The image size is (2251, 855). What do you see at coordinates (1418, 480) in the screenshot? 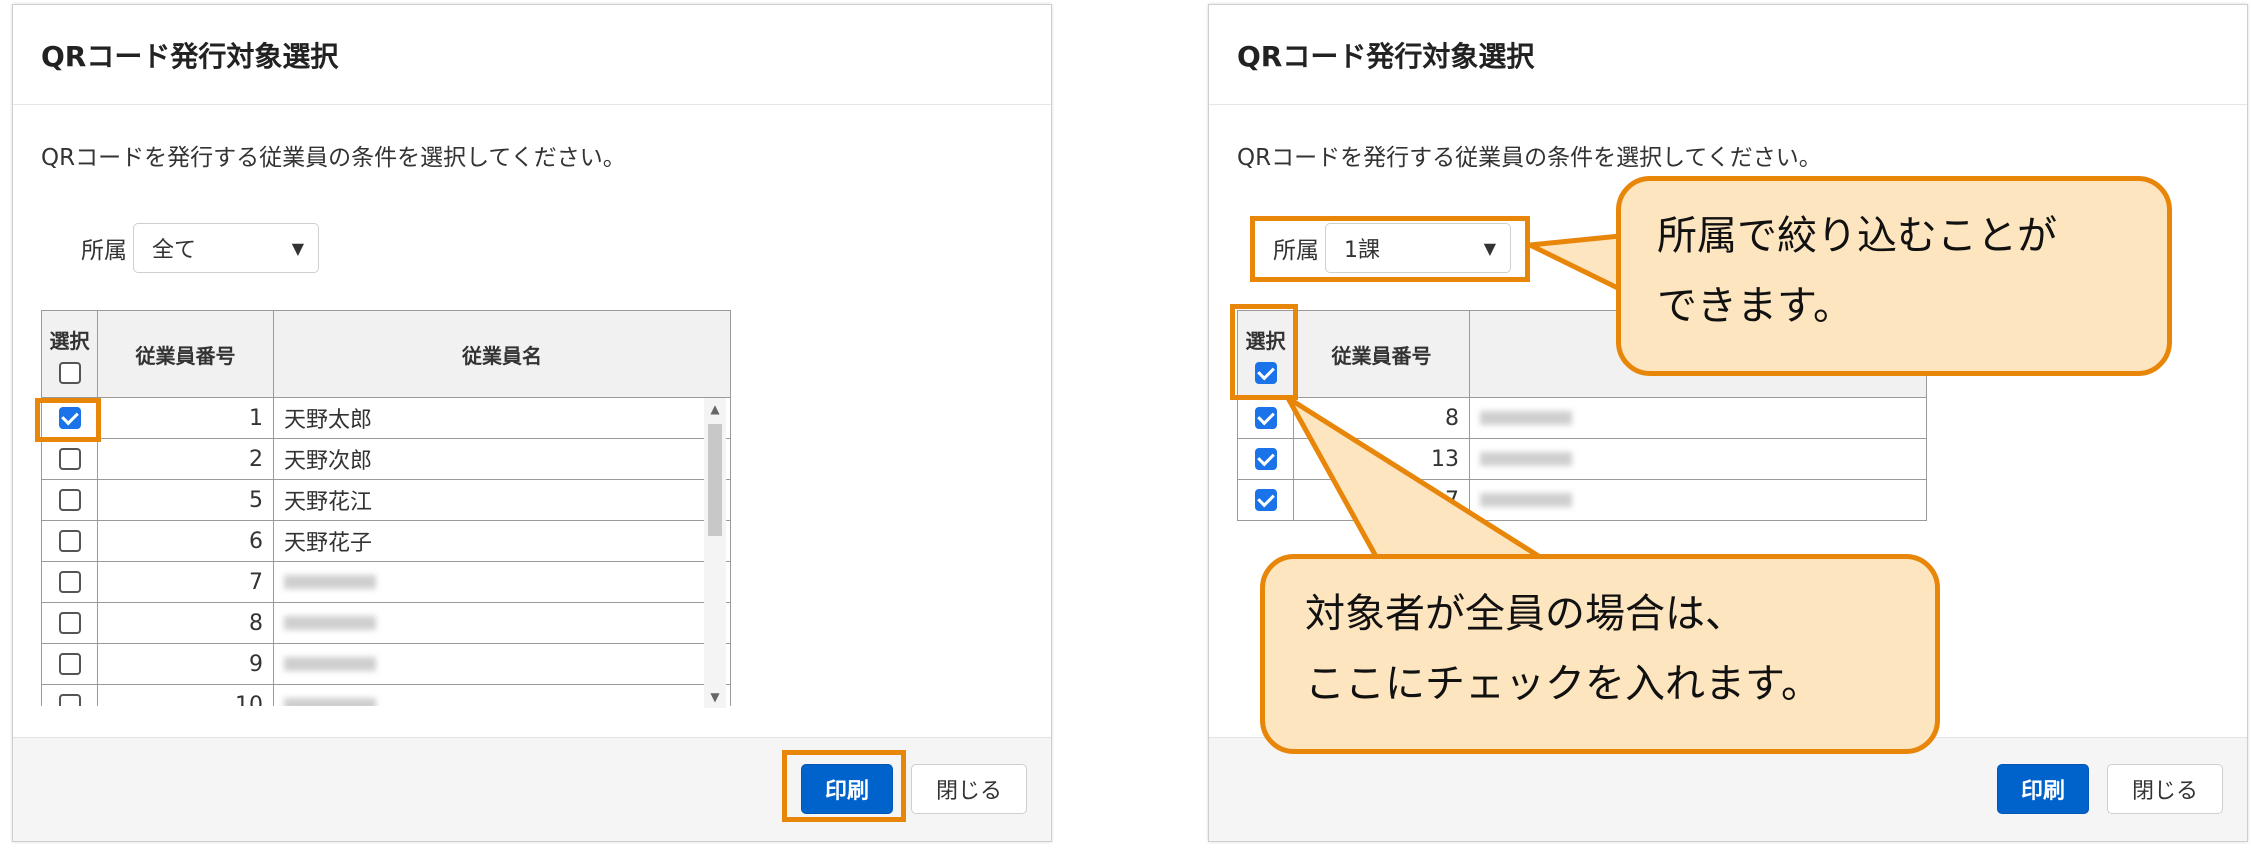
I see `callout-checkall-tail` at bounding box center [1418, 480].